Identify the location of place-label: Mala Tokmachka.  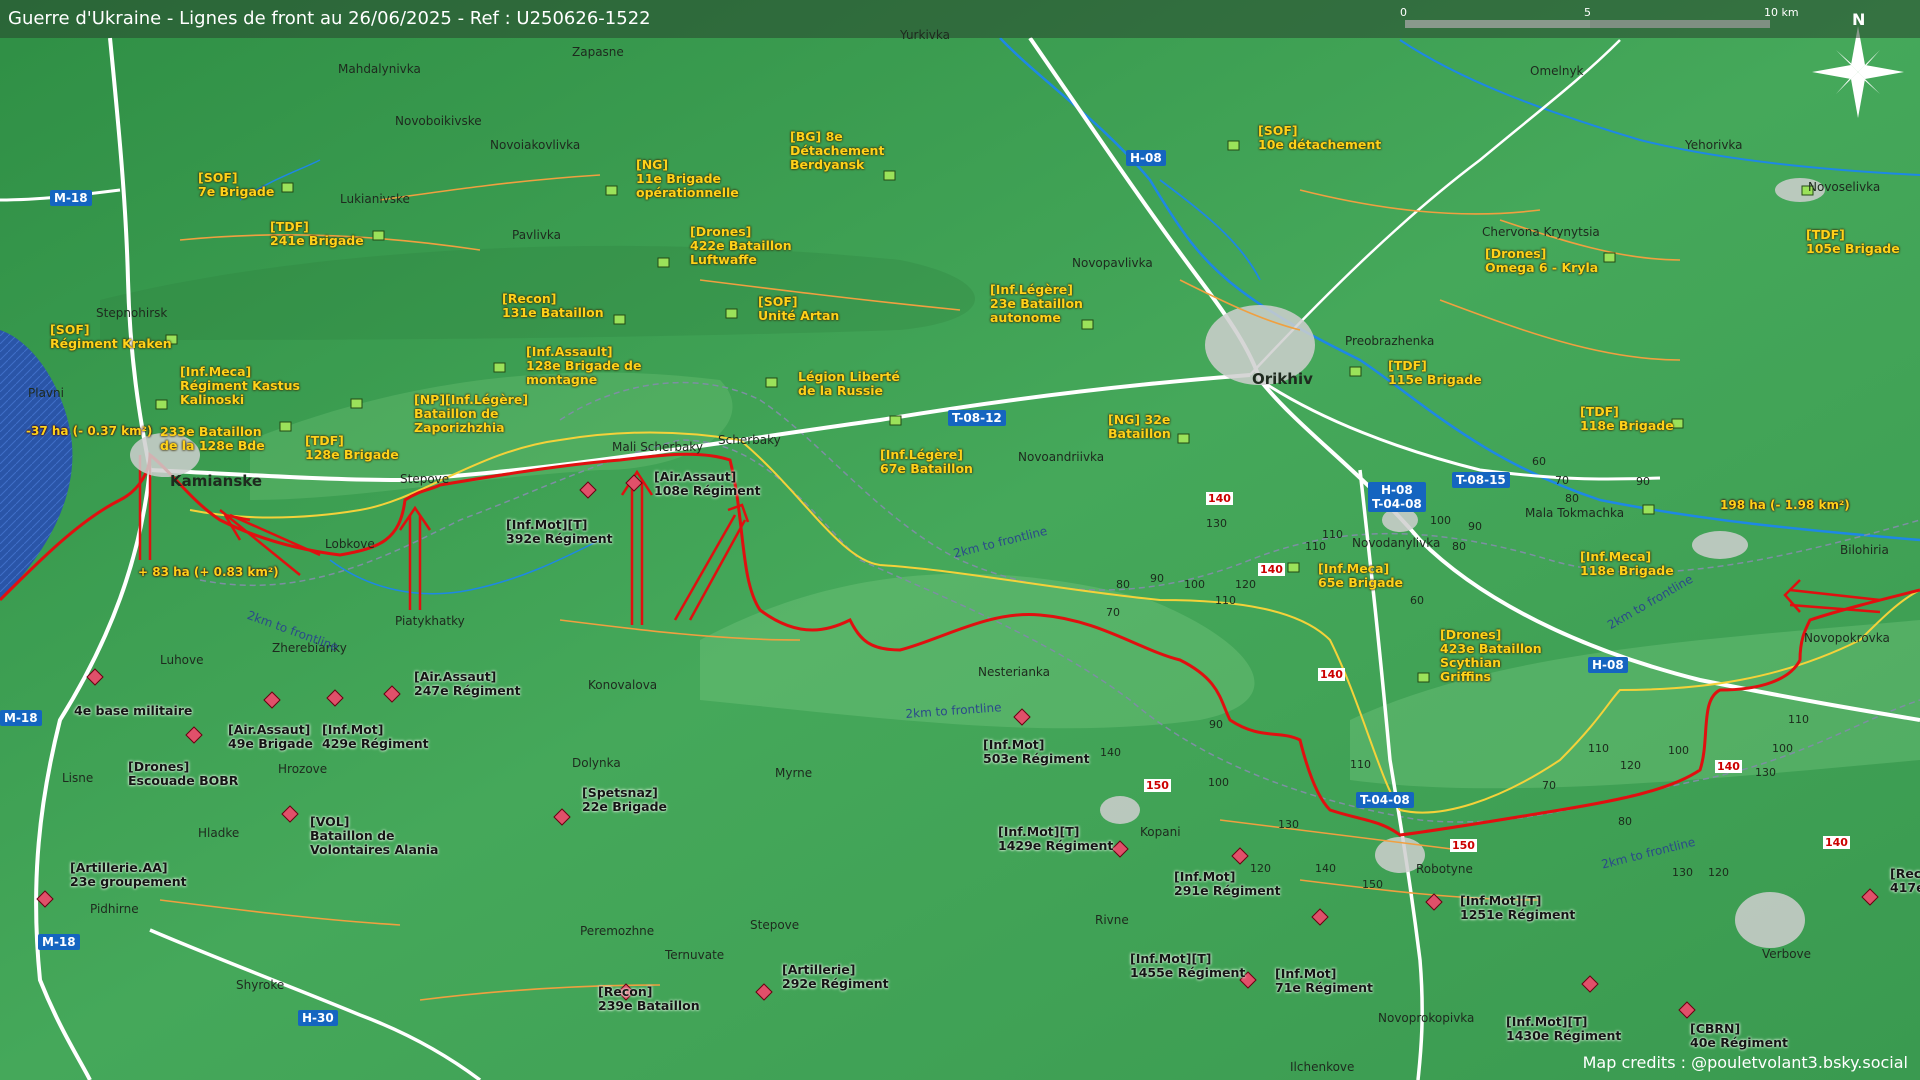
(1575, 513).